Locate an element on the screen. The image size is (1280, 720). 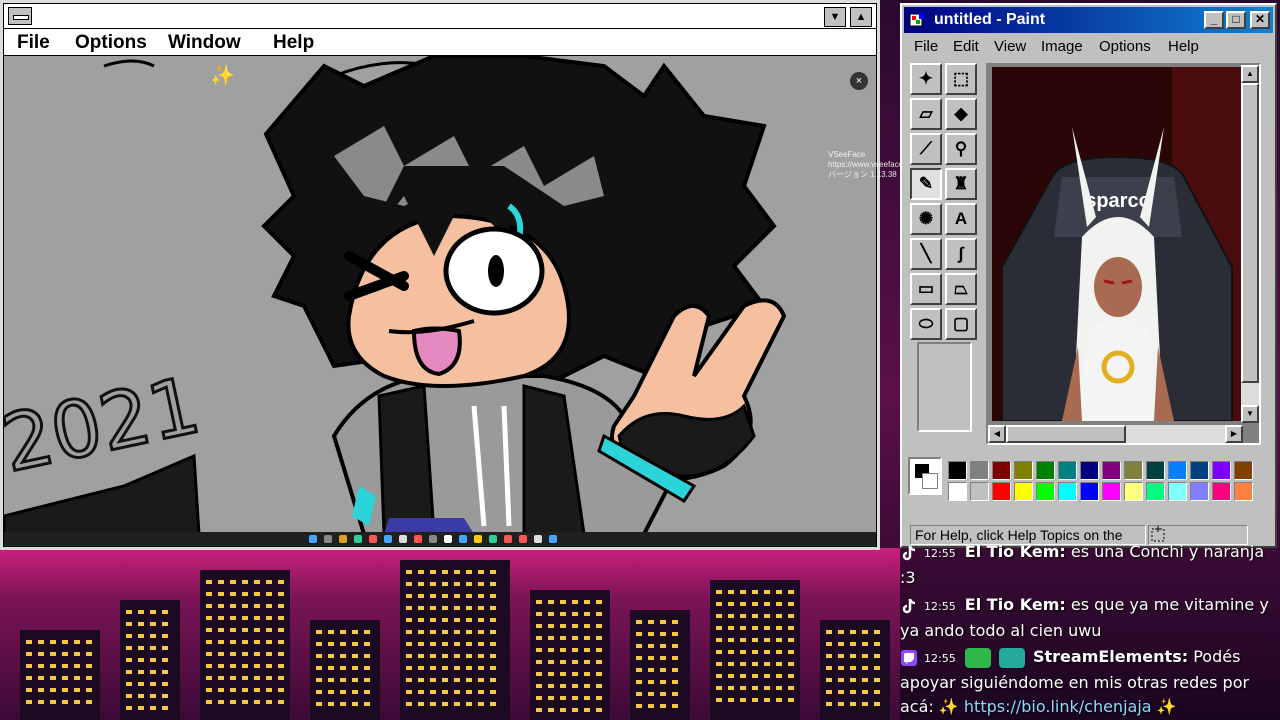
background-color is located at coordinates (930, 481).